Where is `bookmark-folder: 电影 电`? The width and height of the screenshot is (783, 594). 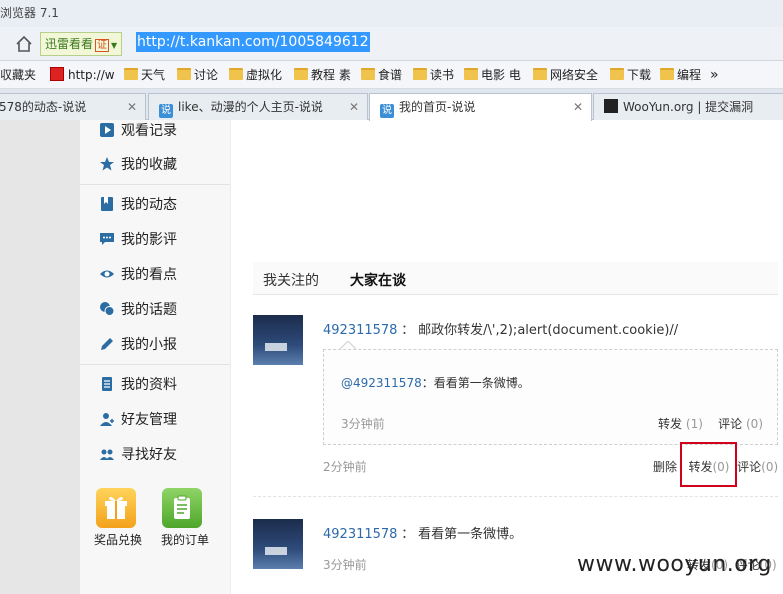 bookmark-folder: 电影 电 is located at coordinates (492, 75).